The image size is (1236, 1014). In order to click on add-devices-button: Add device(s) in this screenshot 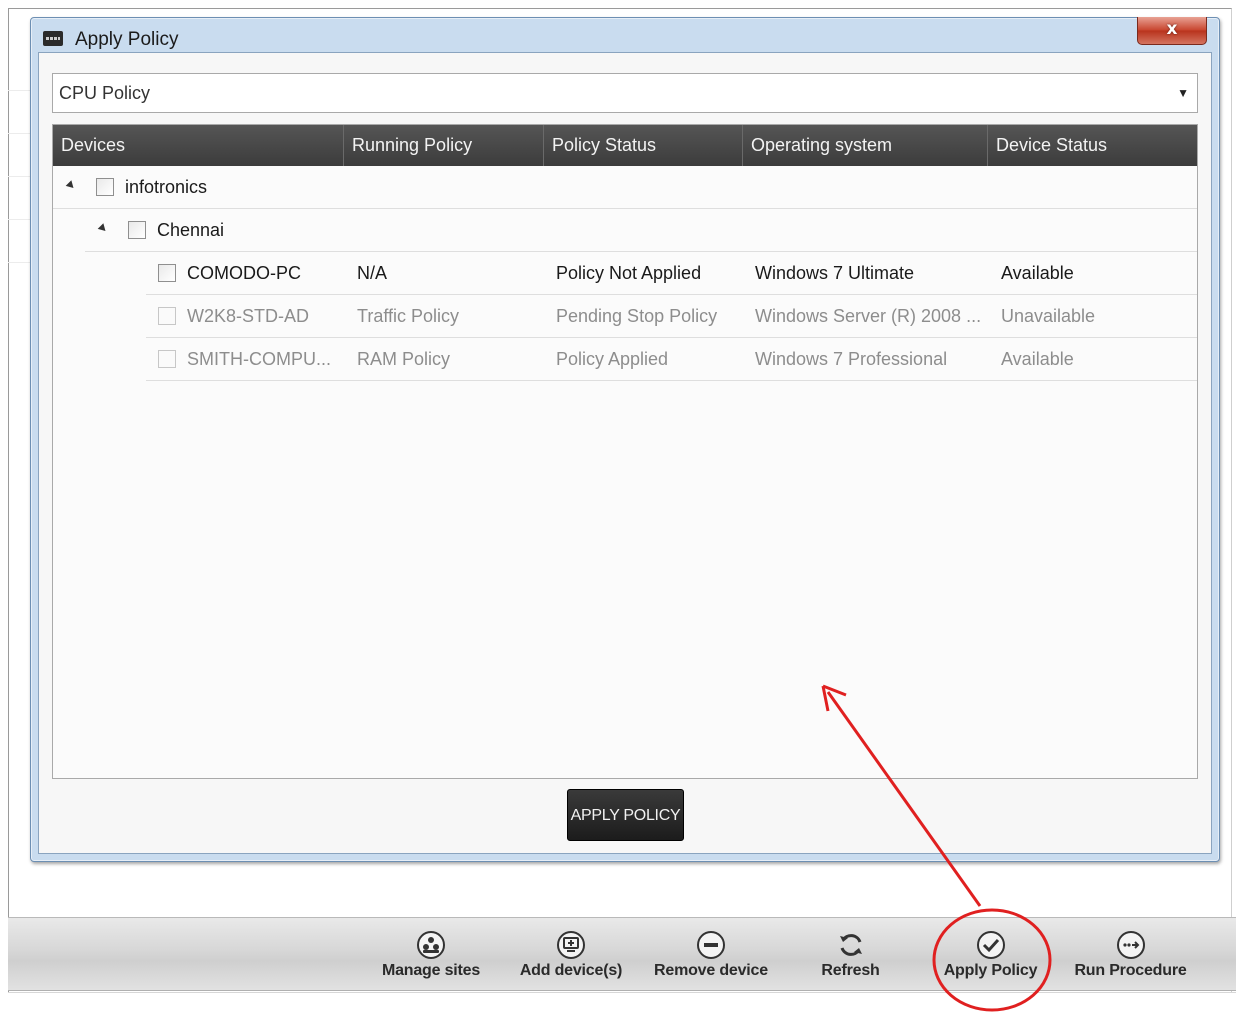, I will do `click(571, 955)`.